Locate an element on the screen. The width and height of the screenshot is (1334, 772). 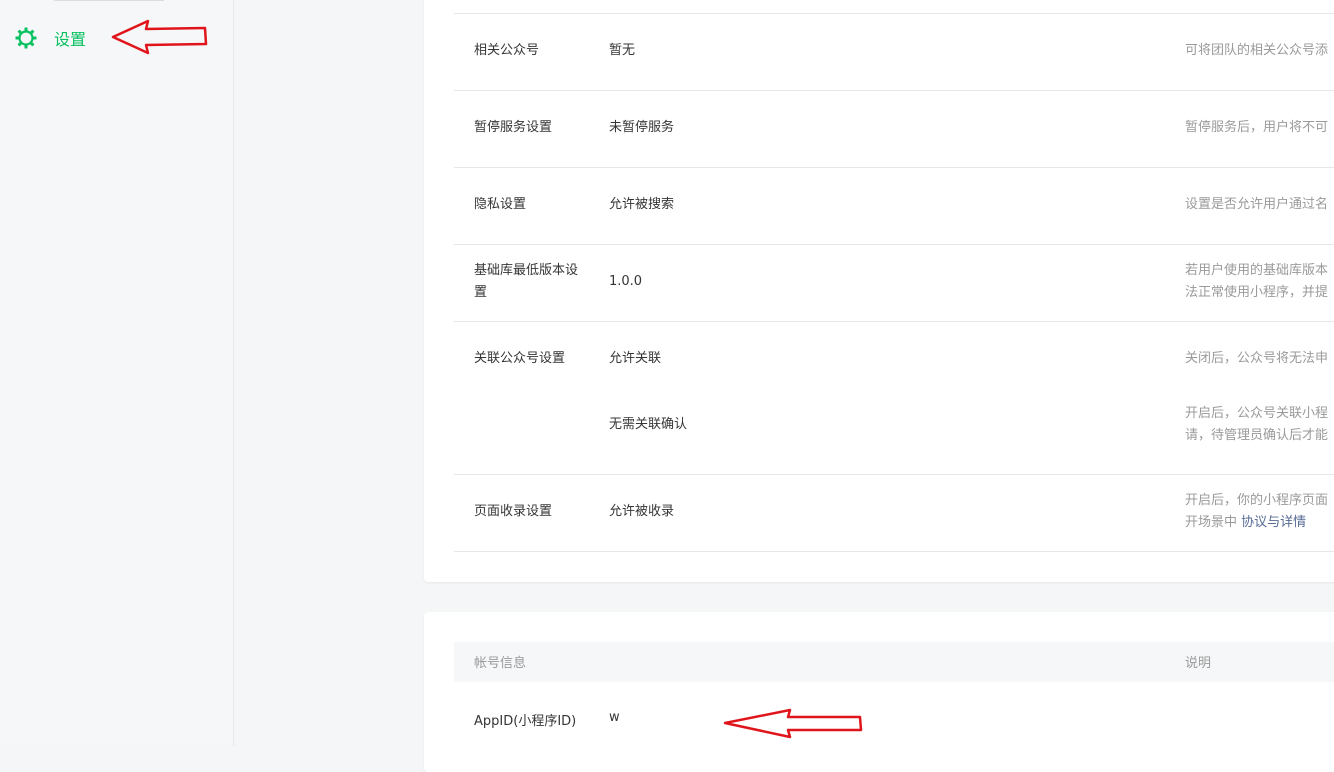
row-label: 相关公众号 is located at coordinates (507, 50).